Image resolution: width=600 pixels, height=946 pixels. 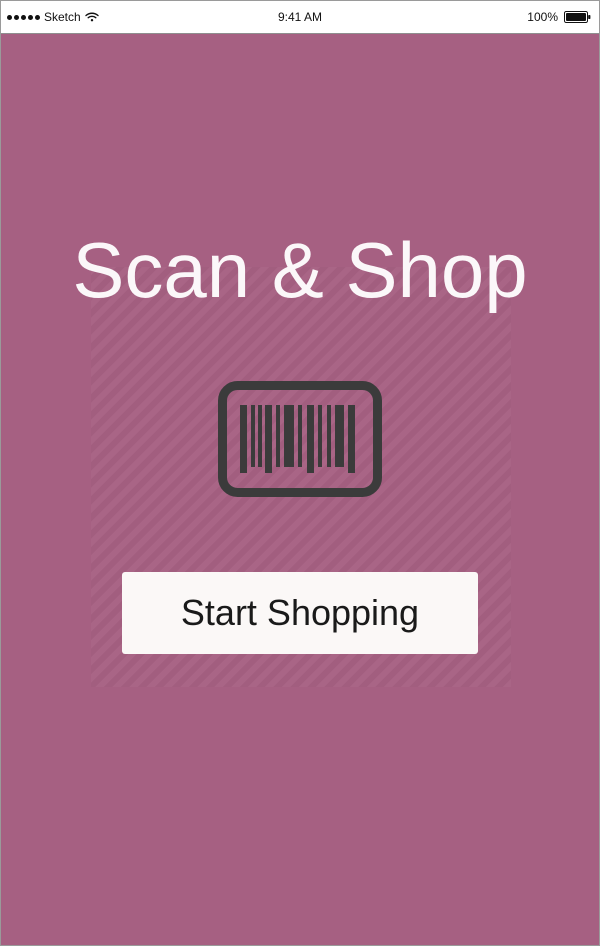 I want to click on status-time: 9:41 AM, so click(x=300, y=17).